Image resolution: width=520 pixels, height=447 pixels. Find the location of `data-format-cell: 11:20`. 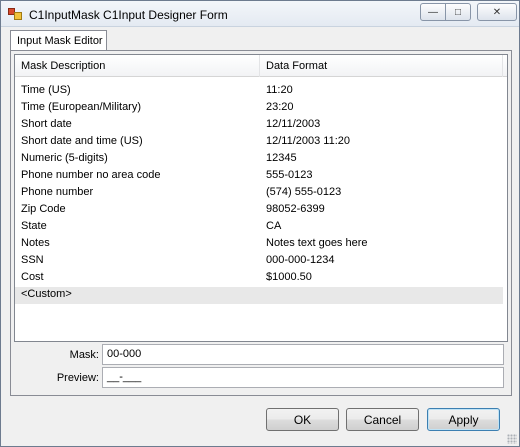

data-format-cell: 11:20 is located at coordinates (279, 90).